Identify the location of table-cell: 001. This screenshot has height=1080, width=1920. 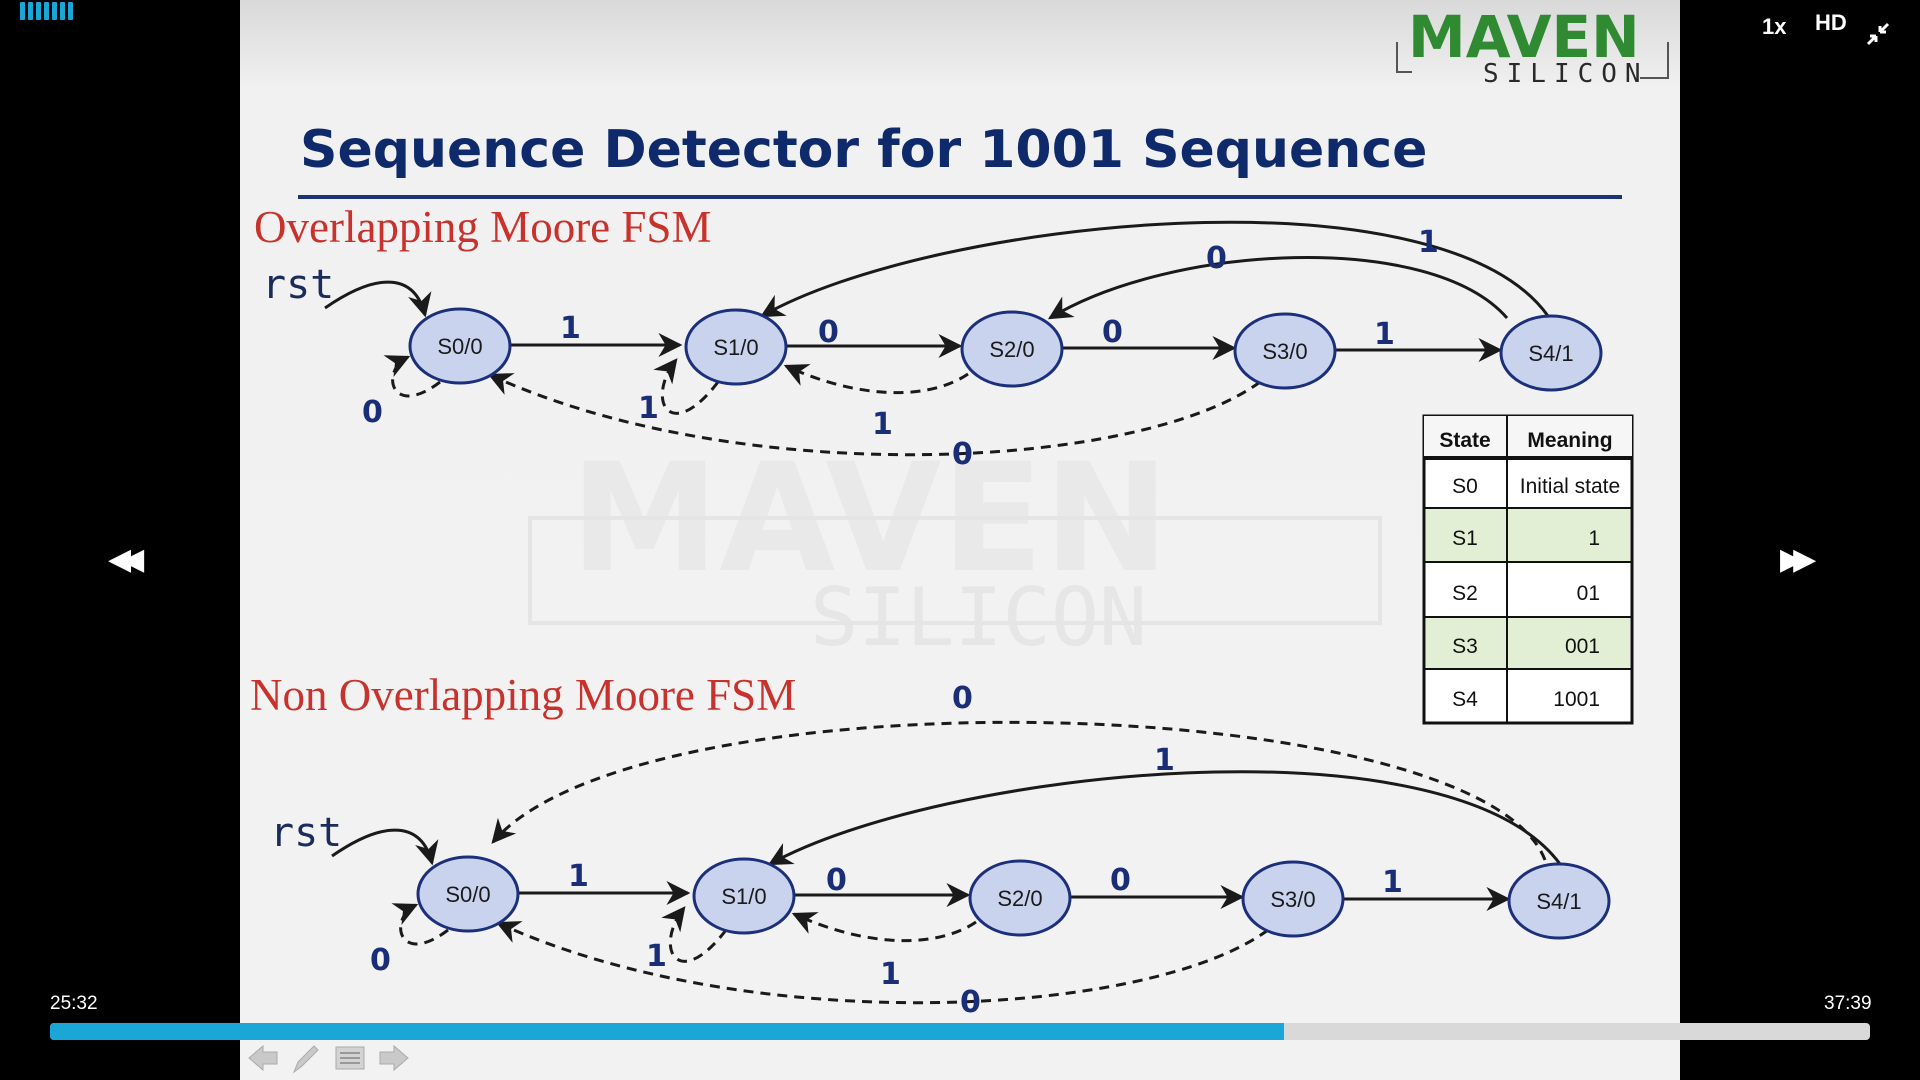
(1582, 646).